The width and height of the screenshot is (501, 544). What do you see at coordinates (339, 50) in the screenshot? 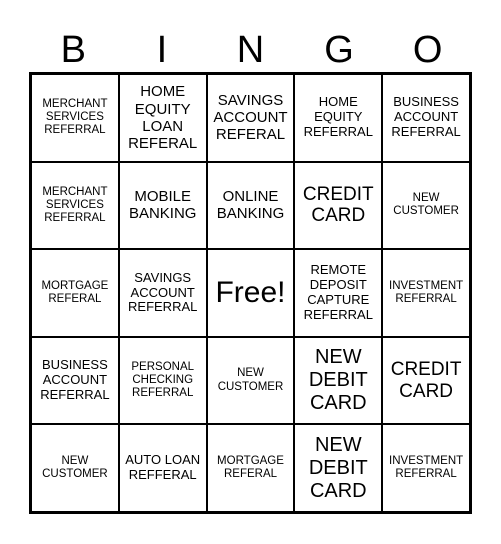
I see `header-letter-g: G` at bounding box center [339, 50].